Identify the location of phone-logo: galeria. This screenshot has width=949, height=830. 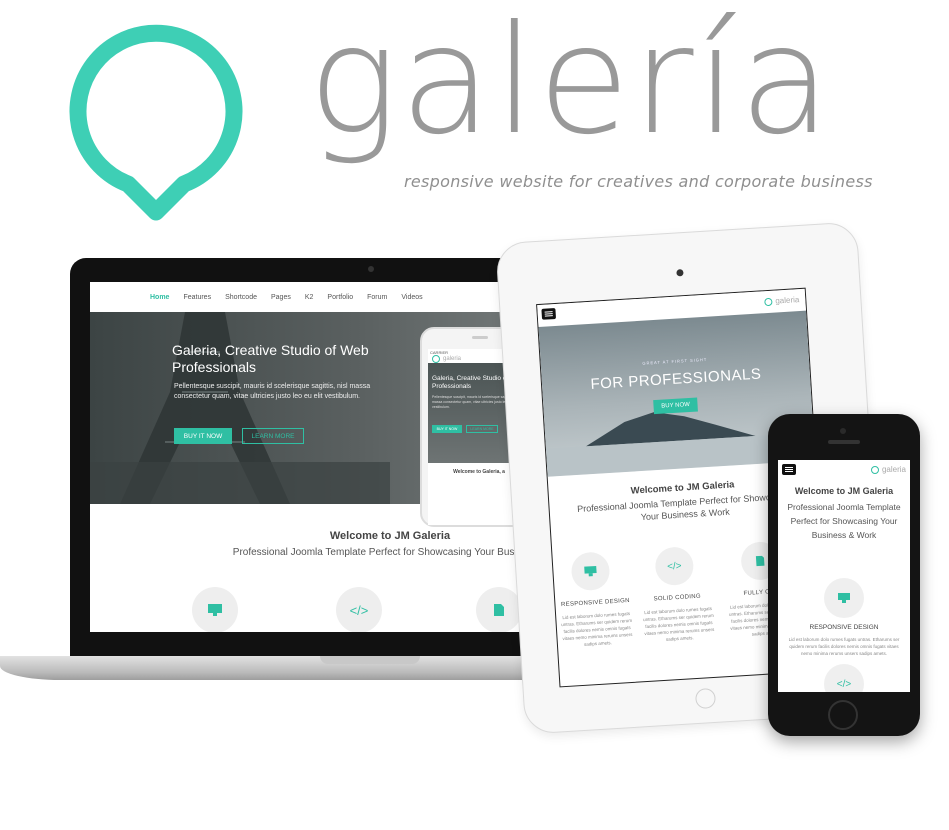
(888, 469).